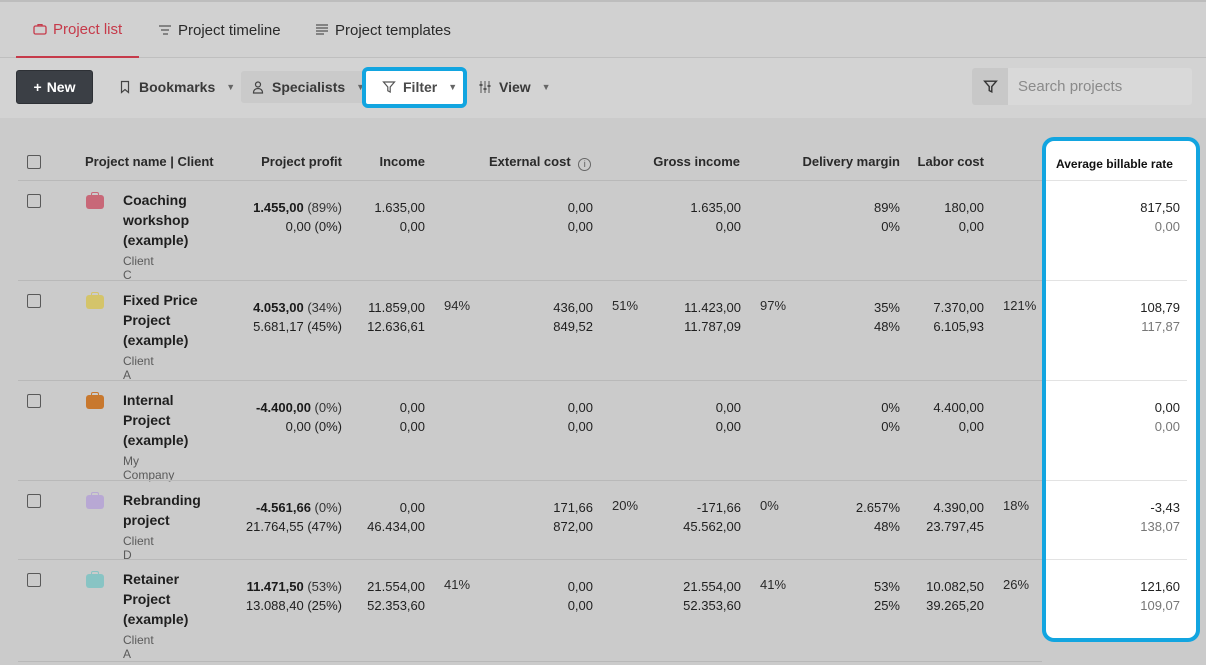 This screenshot has width=1206, height=665. I want to click on tab-project-timeline: Project timeline, so click(219, 30).